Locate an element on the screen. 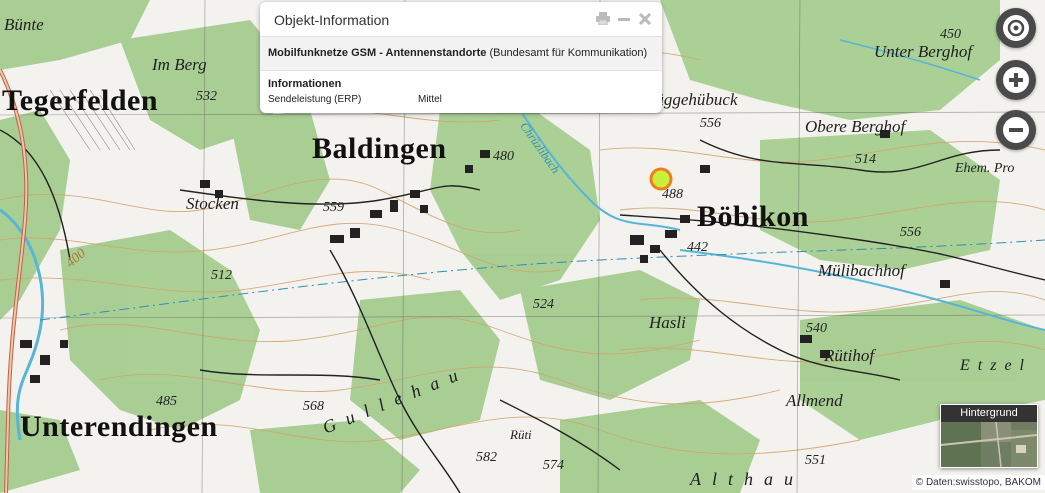  popup-row-value: Mittel is located at coordinates (430, 99).